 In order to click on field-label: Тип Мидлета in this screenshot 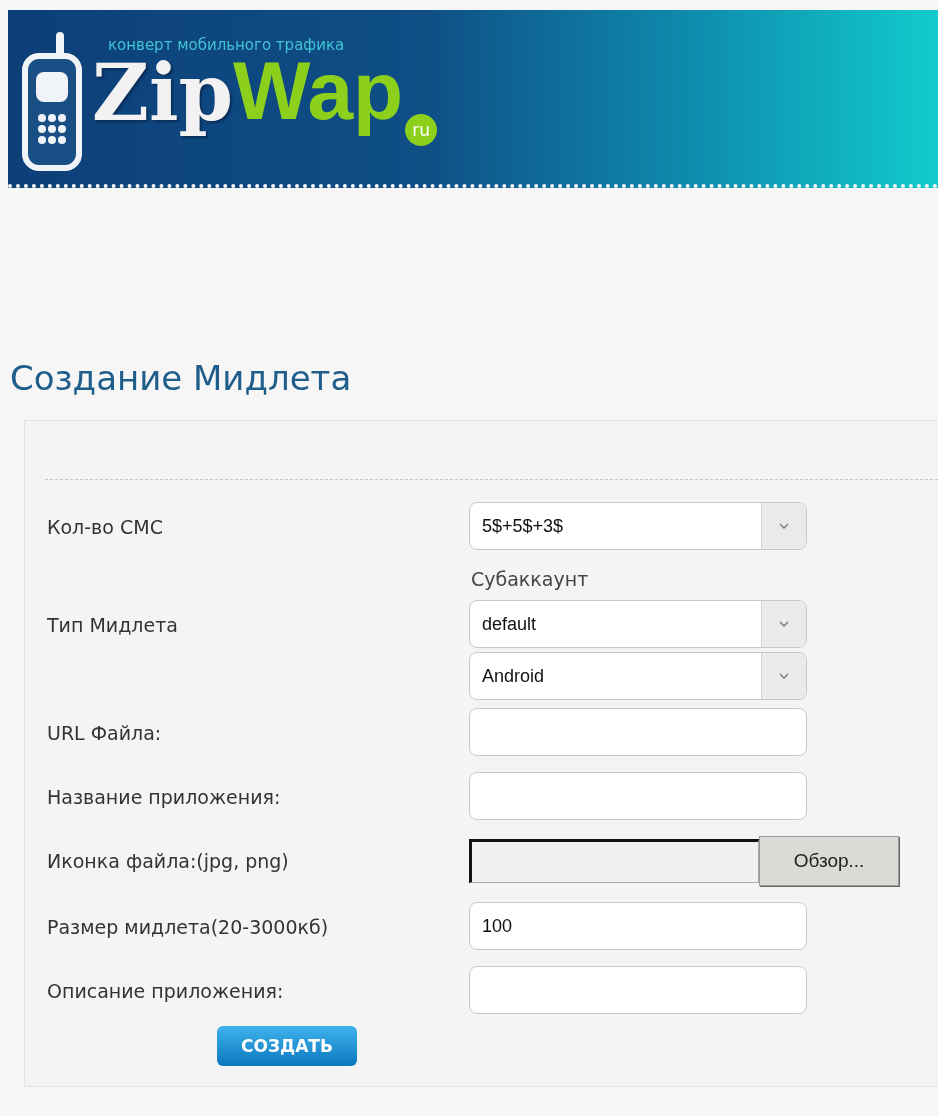, I will do `click(112, 625)`.